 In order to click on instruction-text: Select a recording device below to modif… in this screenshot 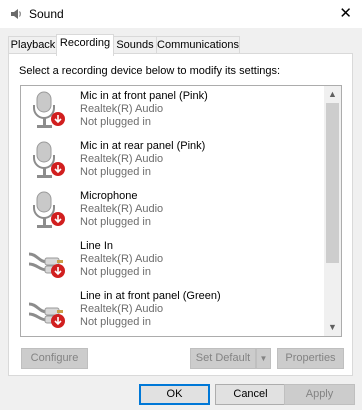, I will do `click(150, 71)`.